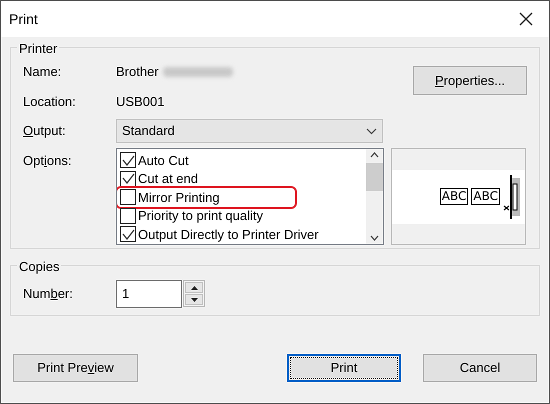 This screenshot has width=550, height=404. I want to click on number-label: Number:, so click(48, 293).